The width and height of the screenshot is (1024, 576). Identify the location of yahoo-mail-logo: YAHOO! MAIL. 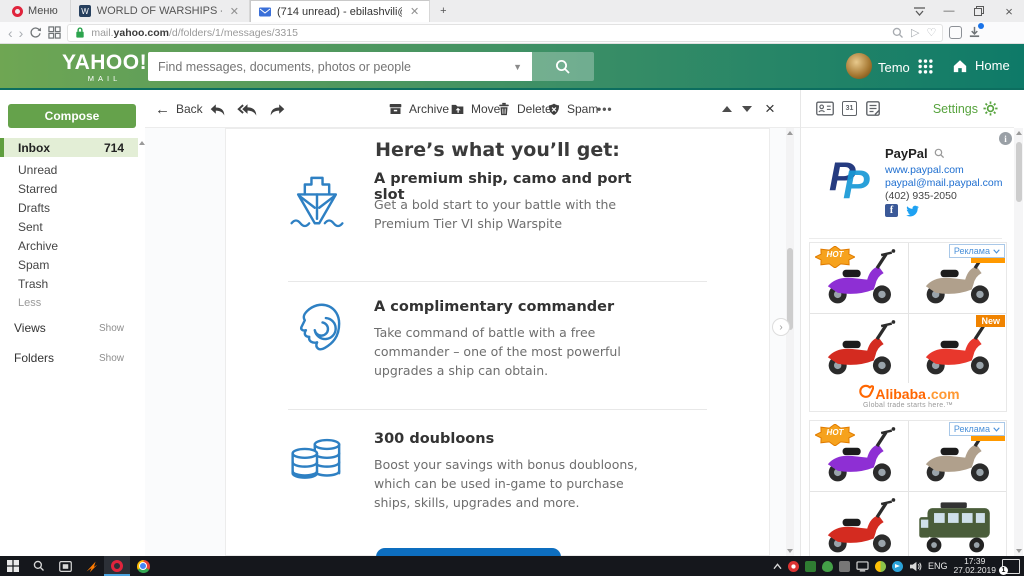
(104, 67).